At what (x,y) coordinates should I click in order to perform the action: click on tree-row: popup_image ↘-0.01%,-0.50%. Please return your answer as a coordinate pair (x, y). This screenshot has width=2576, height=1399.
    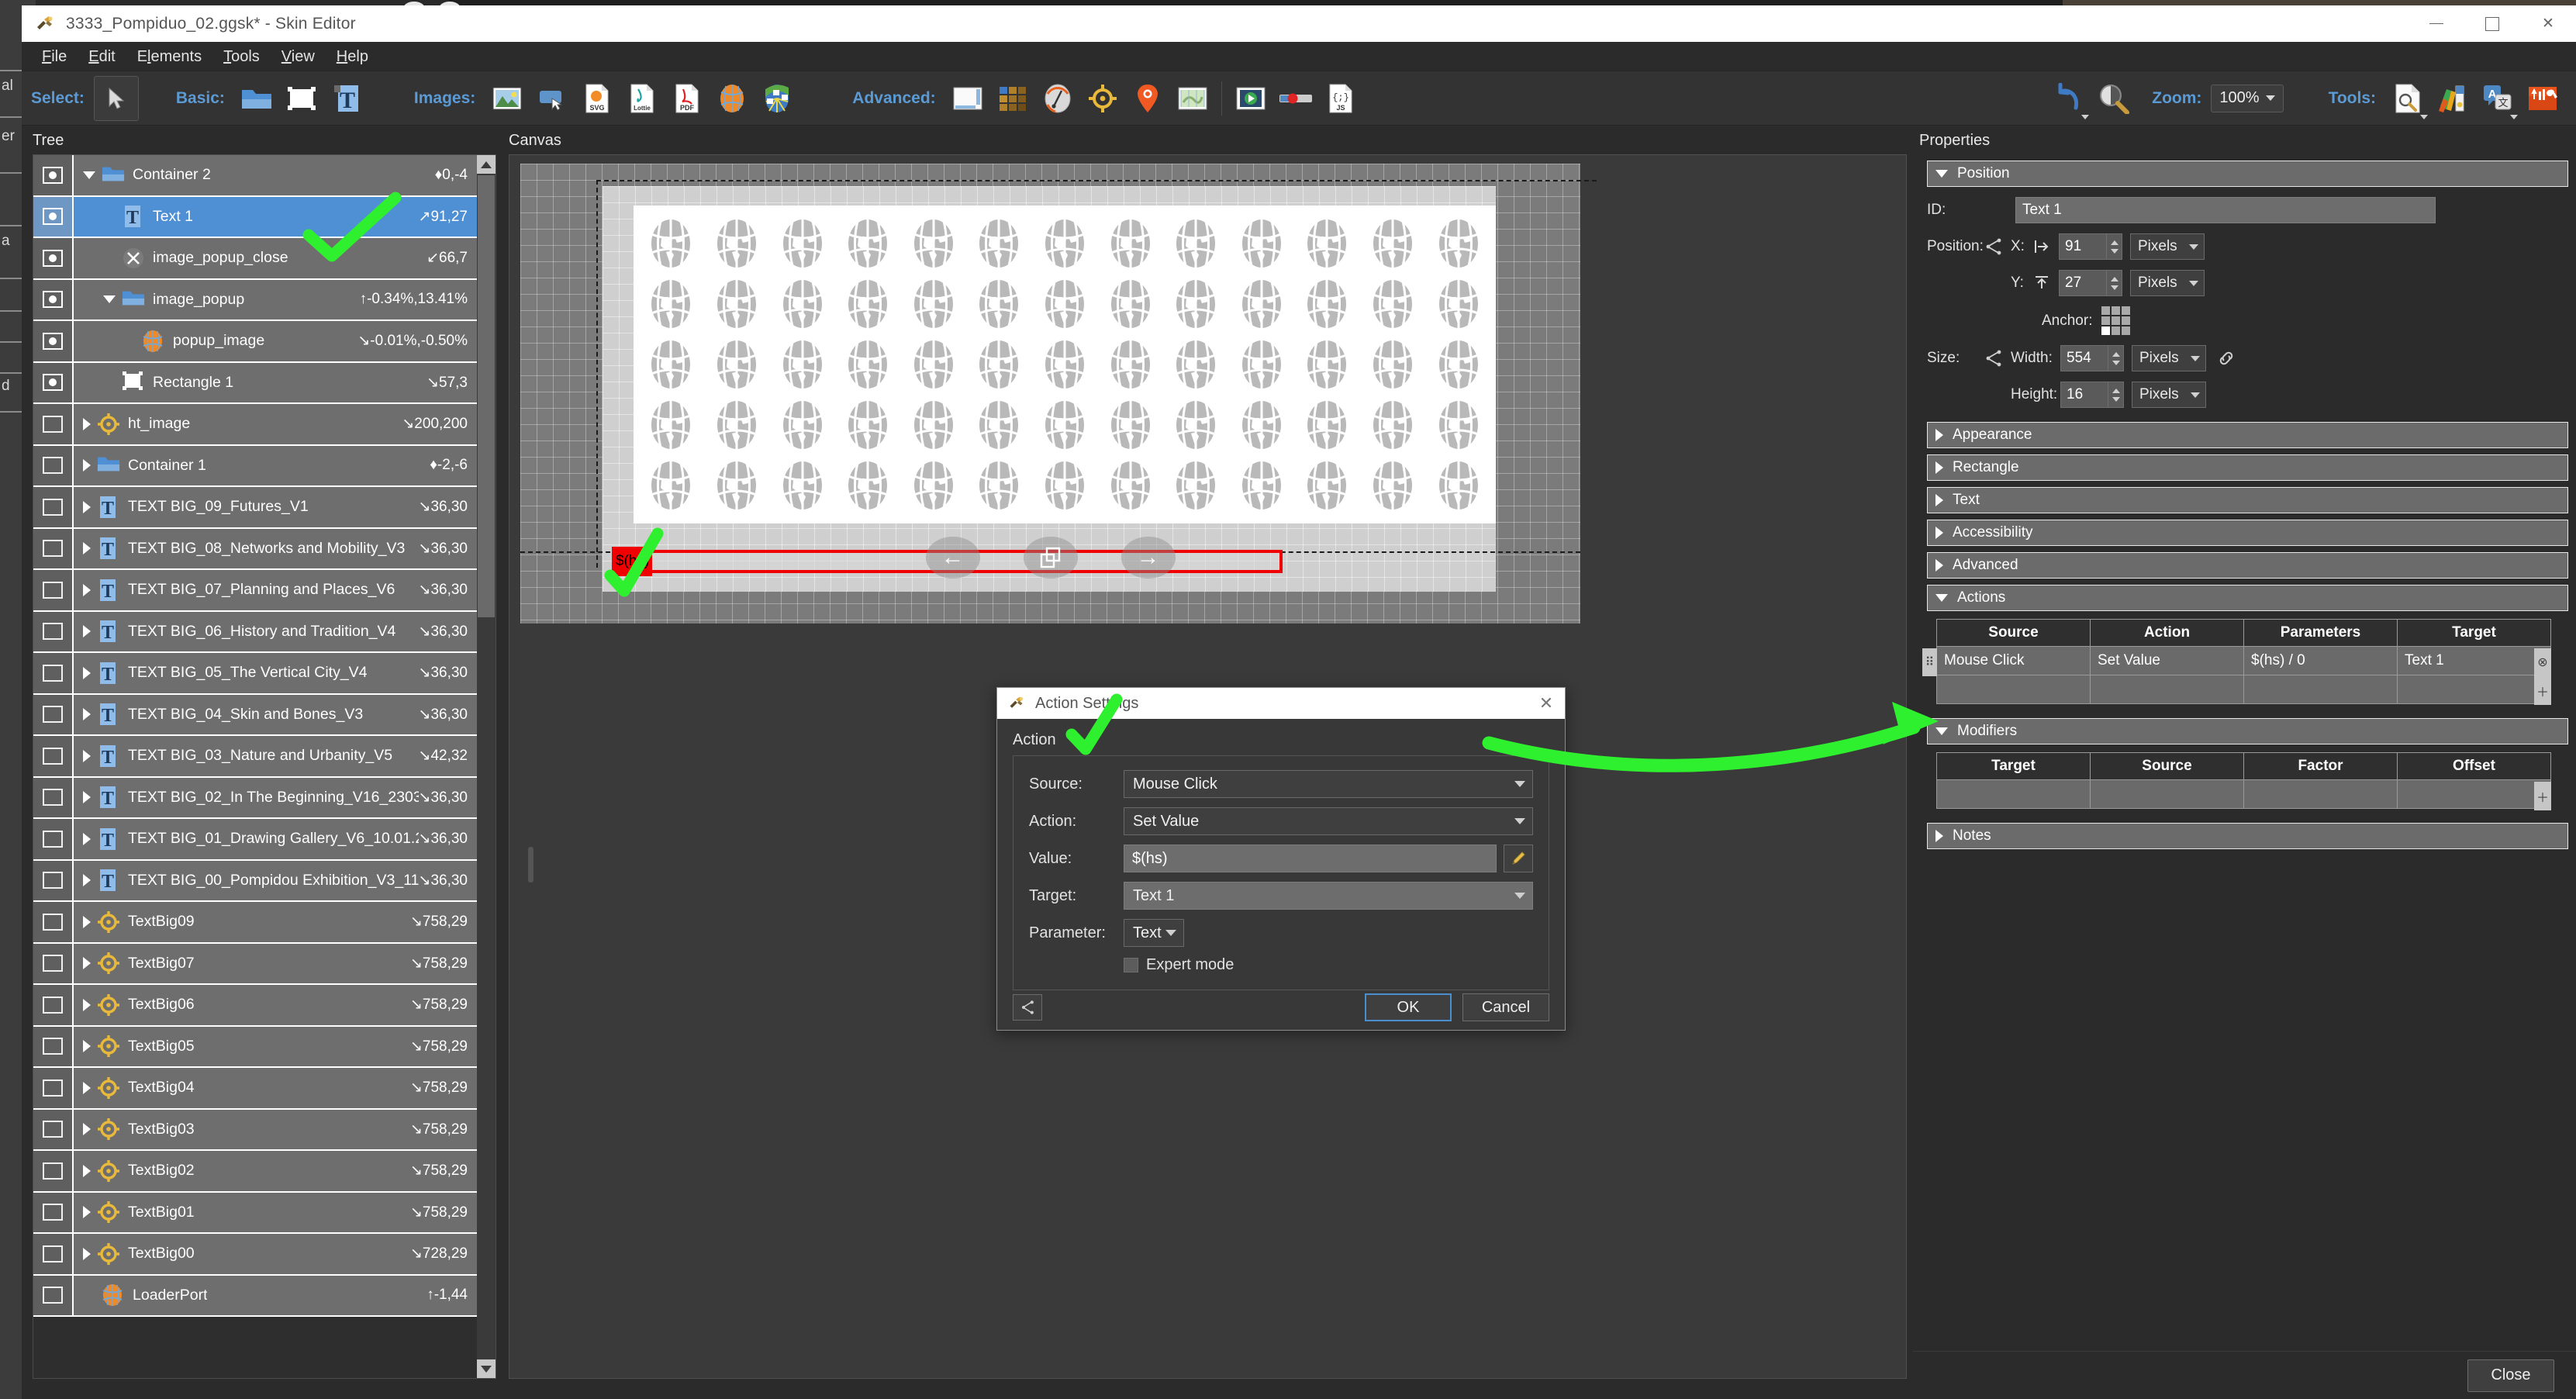
    Looking at the image, I should click on (255, 342).